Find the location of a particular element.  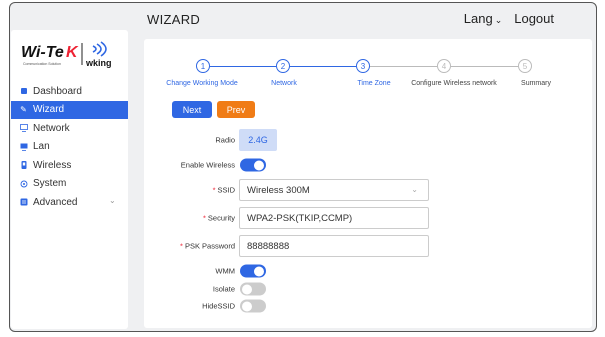

security-field: WPA2-PSK(TKIP,CCMP) is located at coordinates (334, 218).